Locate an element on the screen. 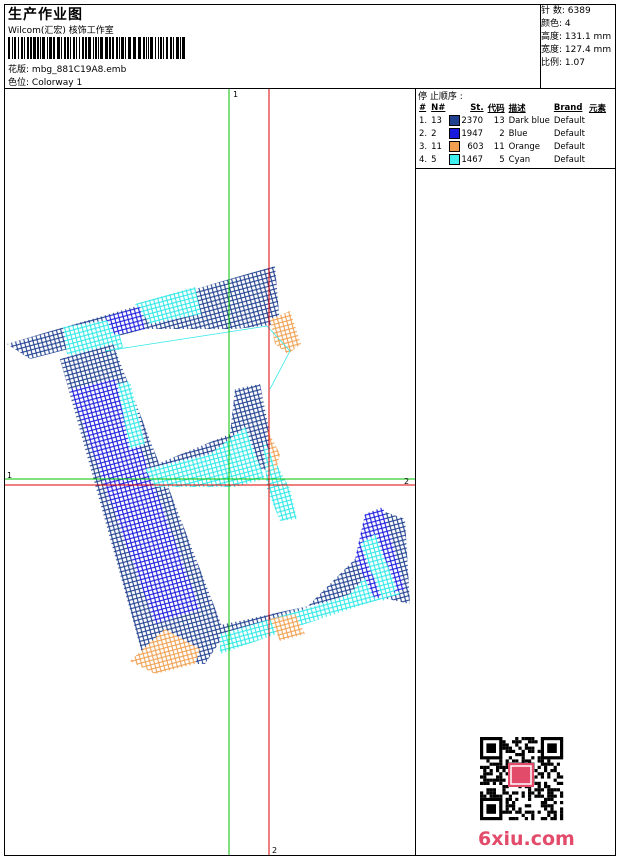 This screenshot has width=620, height=860. stat-scale: 比例: 1.07 is located at coordinates (563, 63).